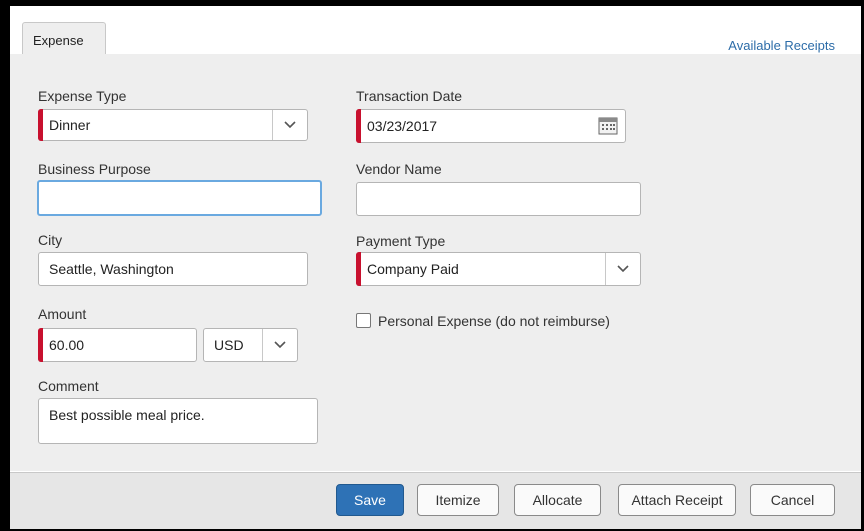 The height and width of the screenshot is (531, 864). I want to click on city-input: Seattle, Washington, so click(173, 269).